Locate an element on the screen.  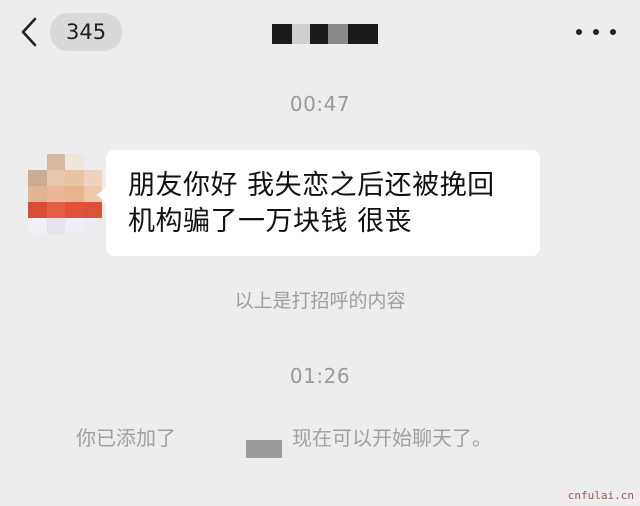
contact-avatar is located at coordinates (65, 202).